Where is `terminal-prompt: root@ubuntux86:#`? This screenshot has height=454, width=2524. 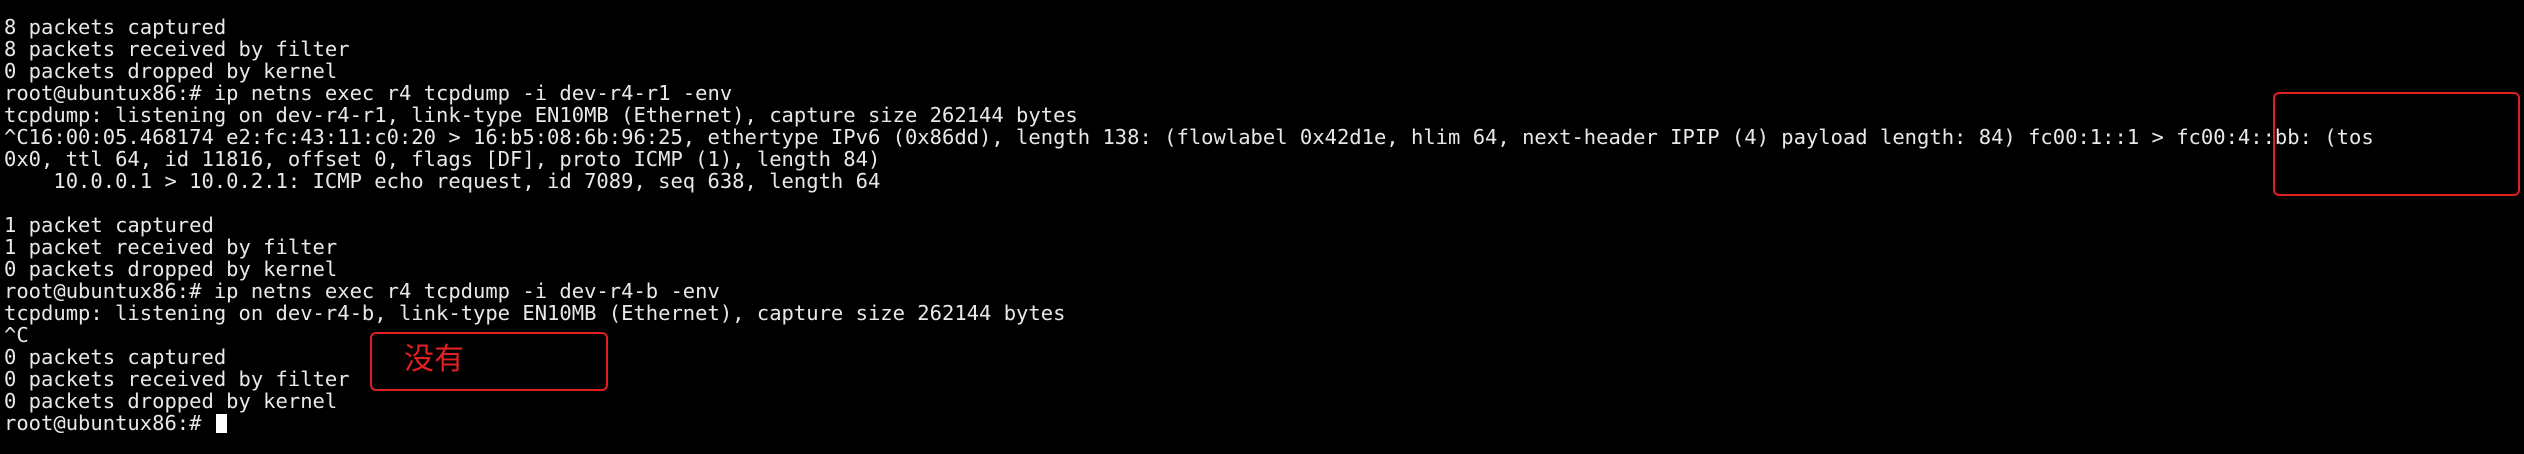
terminal-prompt: root@ubuntux86:# is located at coordinates (109, 423).